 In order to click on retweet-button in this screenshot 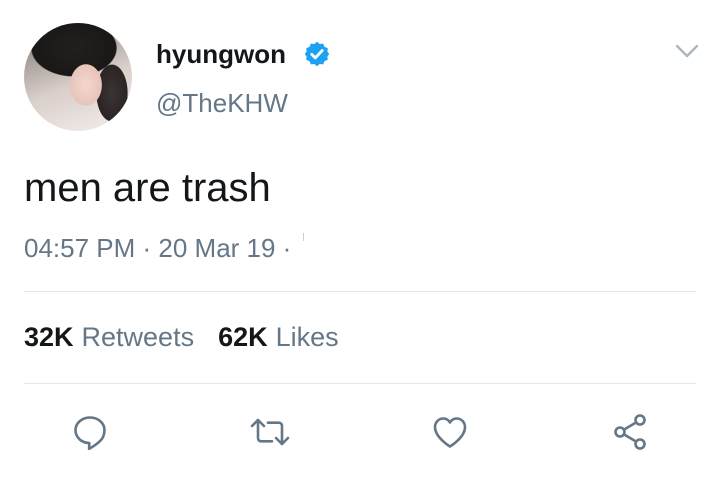, I will do `click(270, 432)`.